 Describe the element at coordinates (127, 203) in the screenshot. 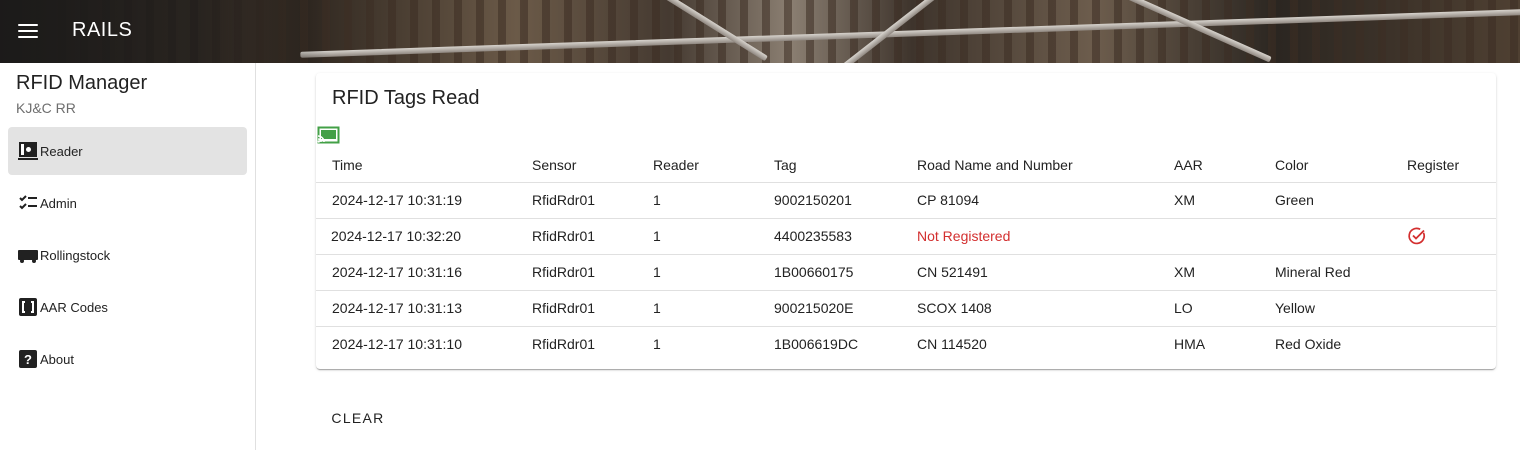

I see `sidebar-item-admin: Admin` at that location.